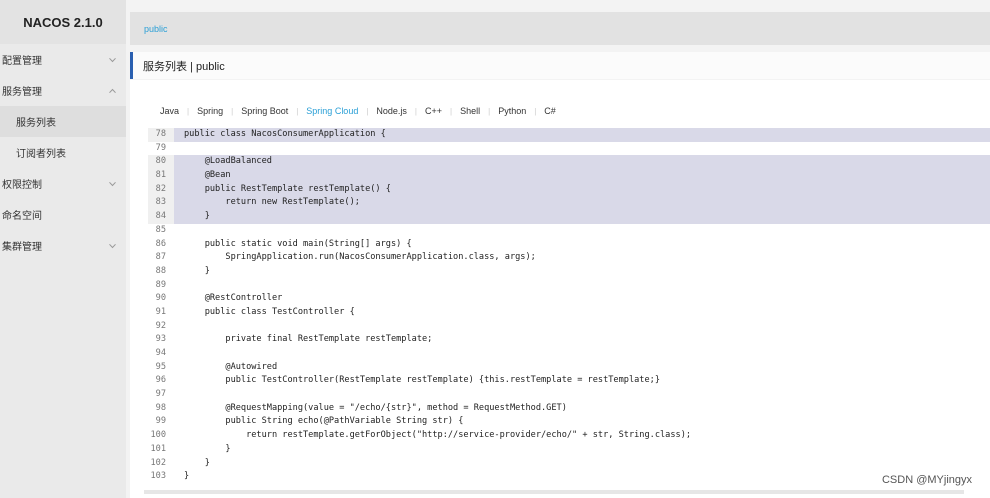  Describe the element at coordinates (63, 183) in the screenshot. I see `sidebar-item-auth: 权限控制` at that location.